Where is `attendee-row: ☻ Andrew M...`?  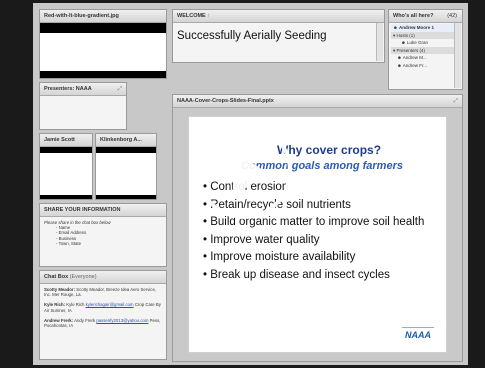
attendee-row: ☻ Andrew M... is located at coordinates (422, 58).